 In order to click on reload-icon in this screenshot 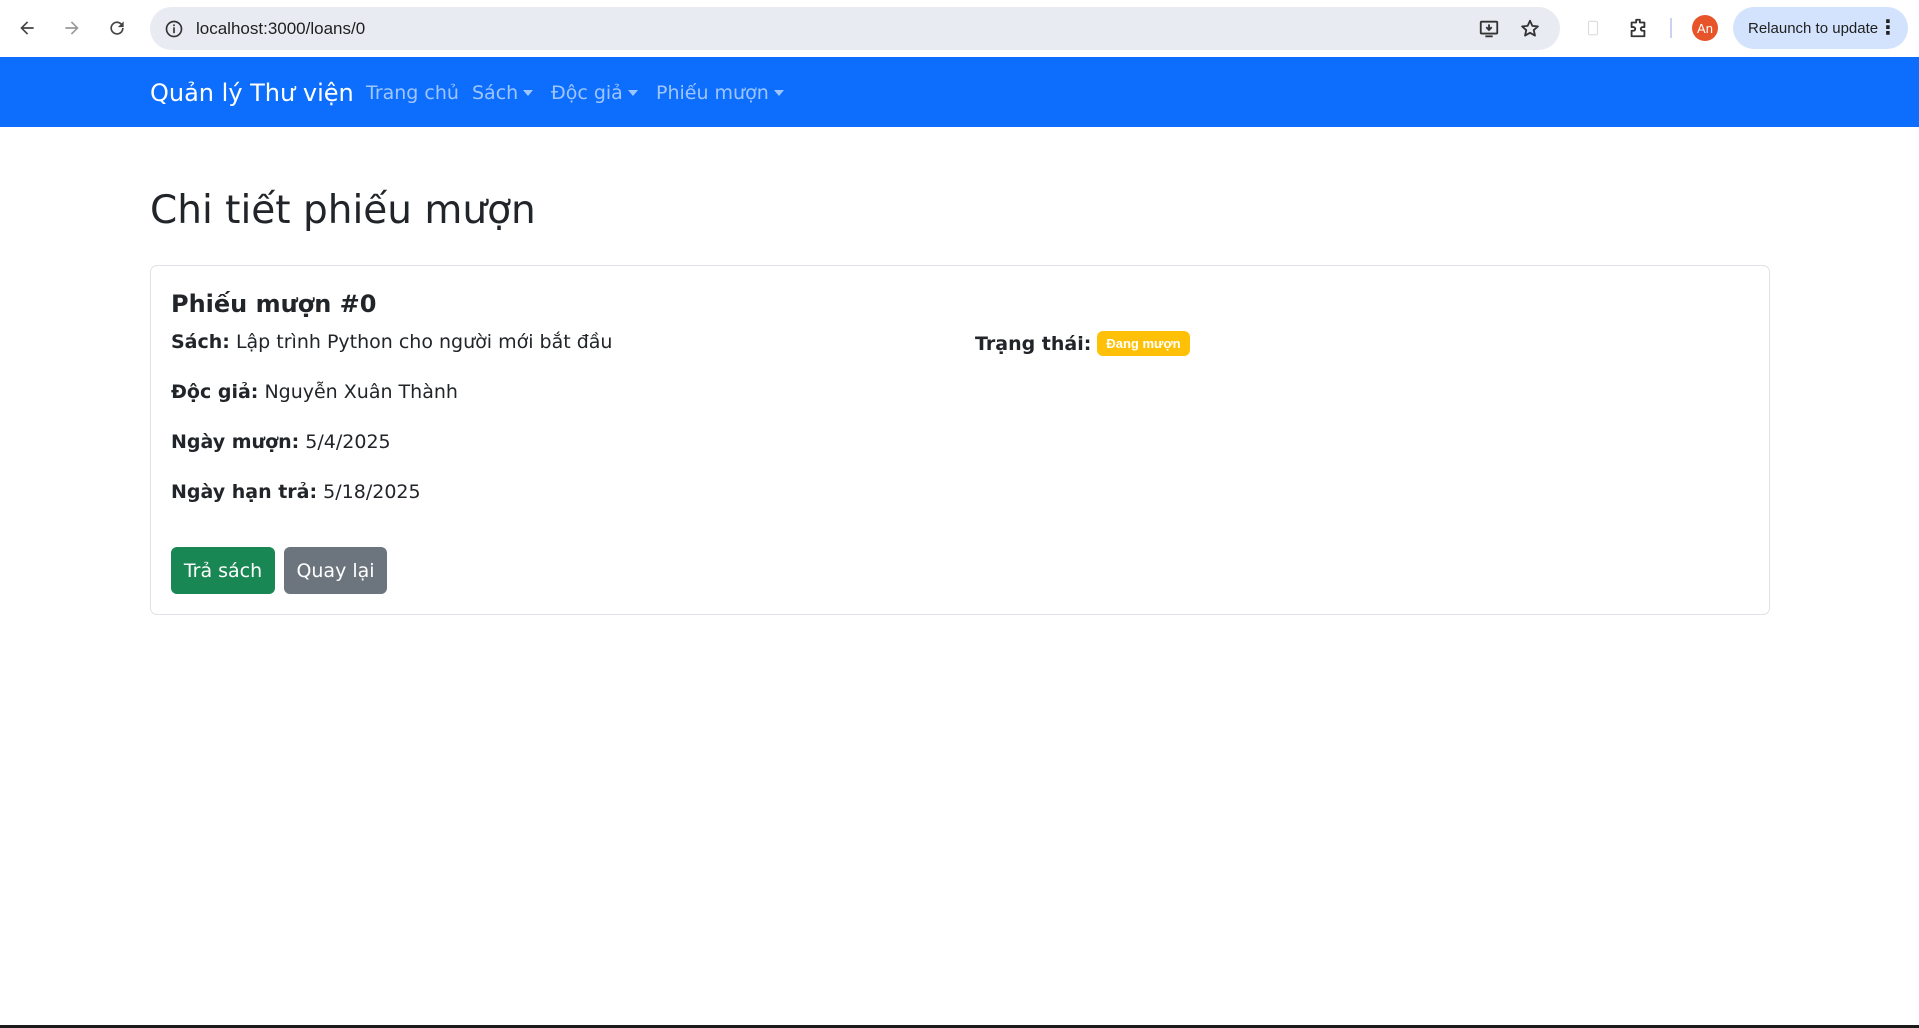, I will do `click(117, 28)`.